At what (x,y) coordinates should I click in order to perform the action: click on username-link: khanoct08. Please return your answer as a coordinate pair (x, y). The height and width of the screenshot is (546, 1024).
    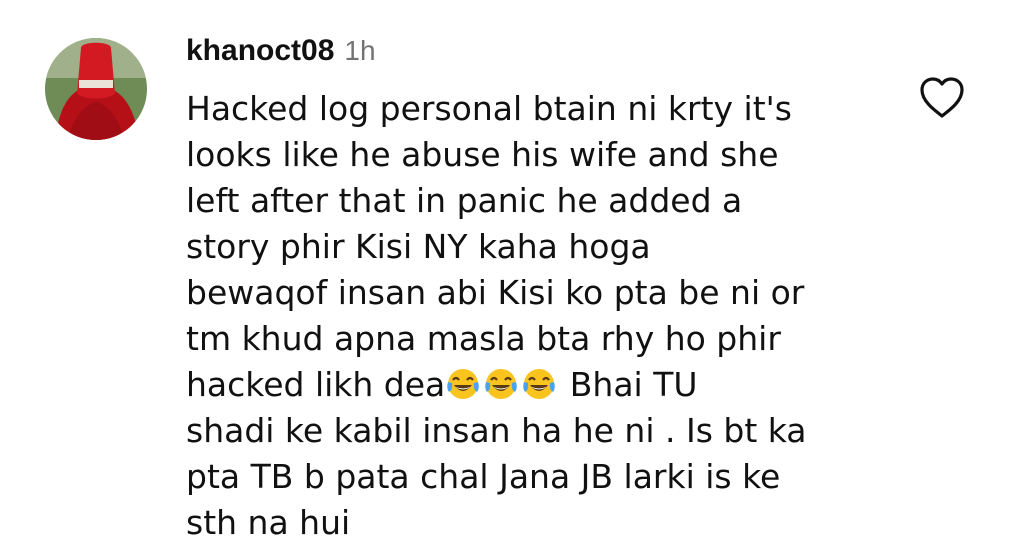
    Looking at the image, I should click on (260, 50).